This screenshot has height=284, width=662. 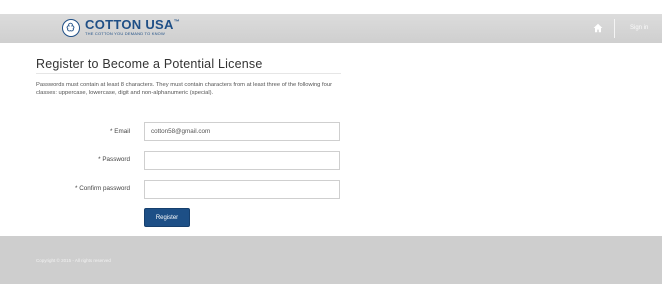 I want to click on copyright-text: Copyright © 2015 - All rights reserved, so click(x=73, y=260).